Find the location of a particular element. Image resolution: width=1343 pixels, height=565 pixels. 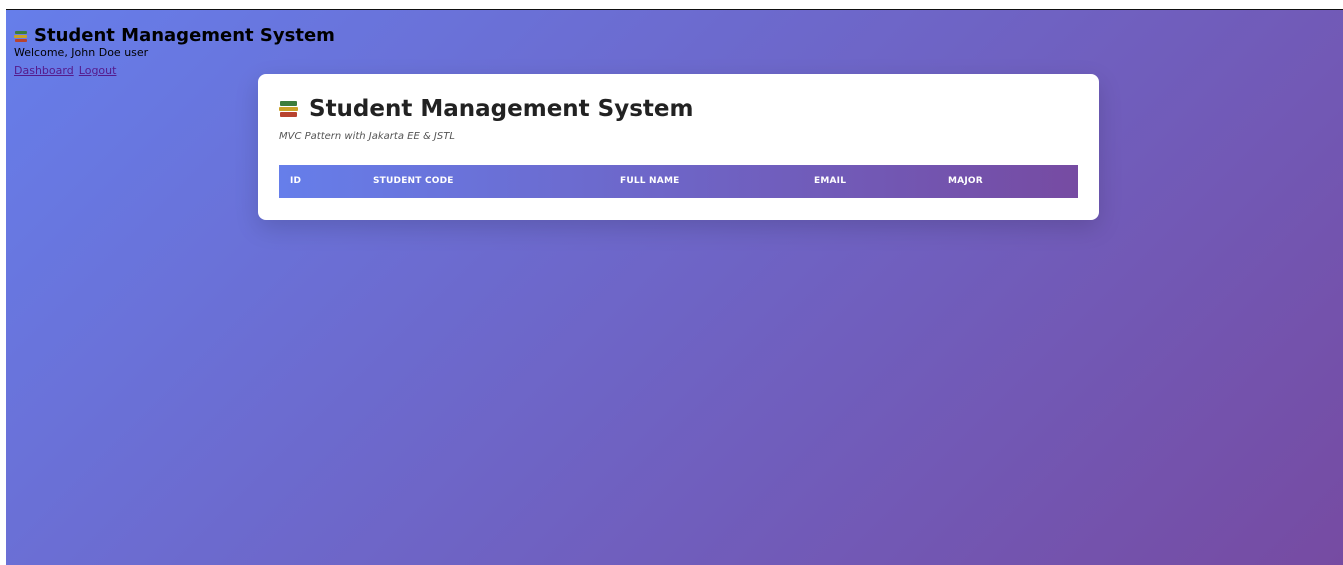

welcome-message: Welcome, John Doe user is located at coordinates (81, 52).